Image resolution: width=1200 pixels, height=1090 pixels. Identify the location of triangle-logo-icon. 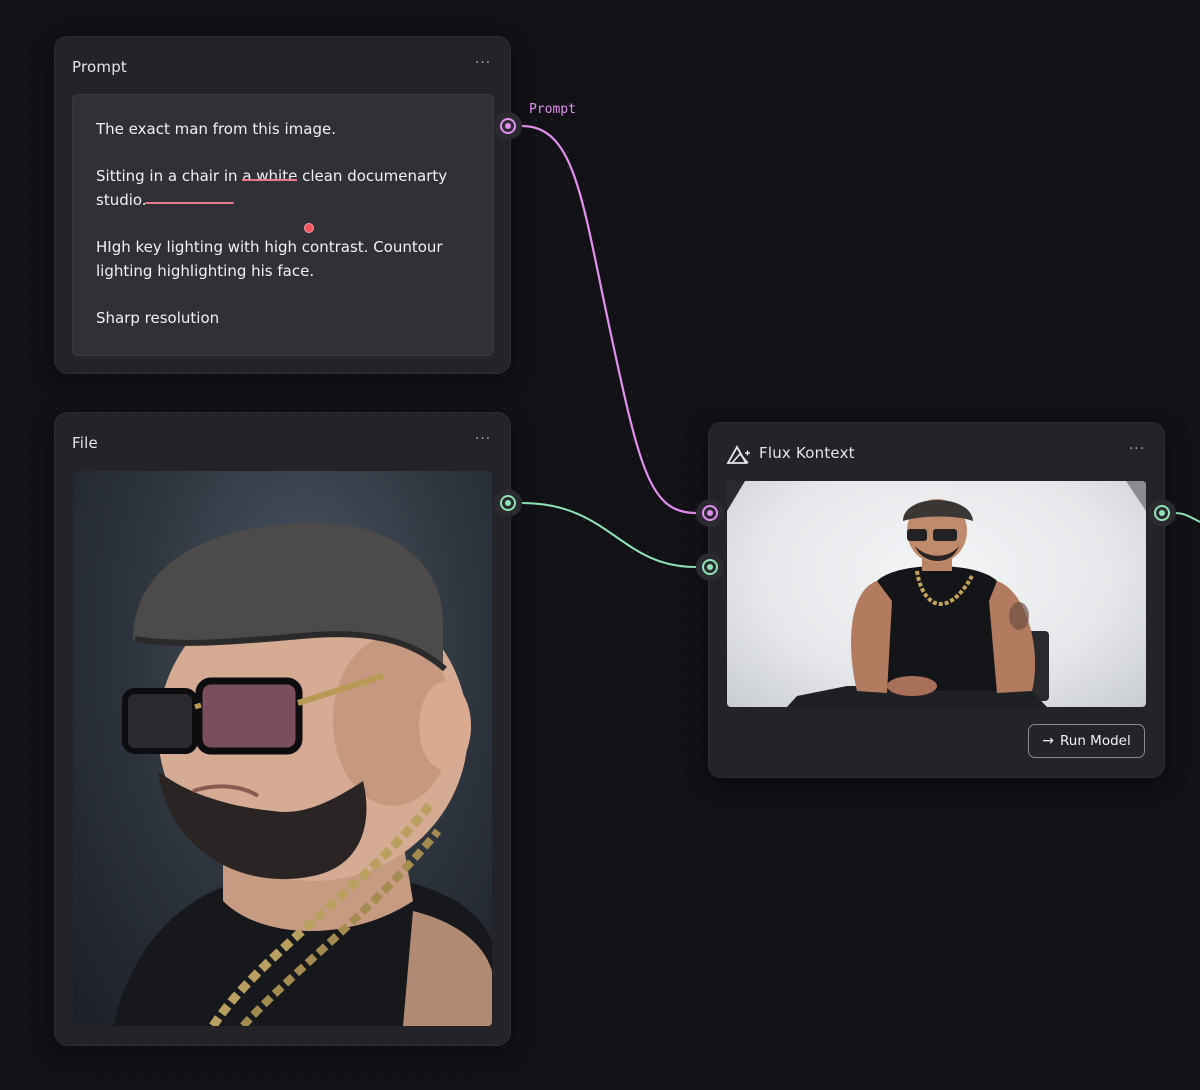
(738, 454).